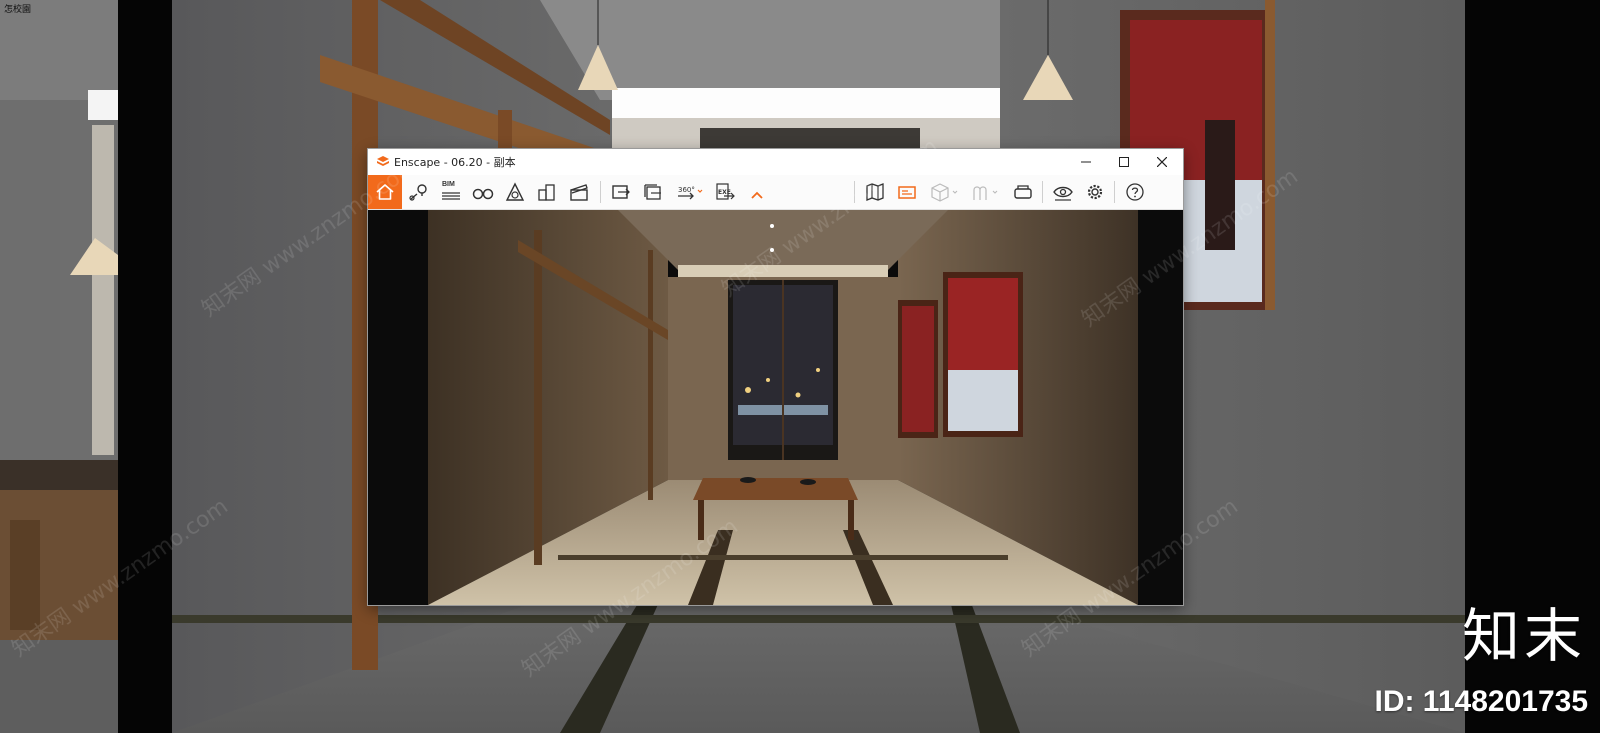 The width and height of the screenshot is (1600, 733). What do you see at coordinates (451, 192) in the screenshot?
I see `bim-button: BIM` at bounding box center [451, 192].